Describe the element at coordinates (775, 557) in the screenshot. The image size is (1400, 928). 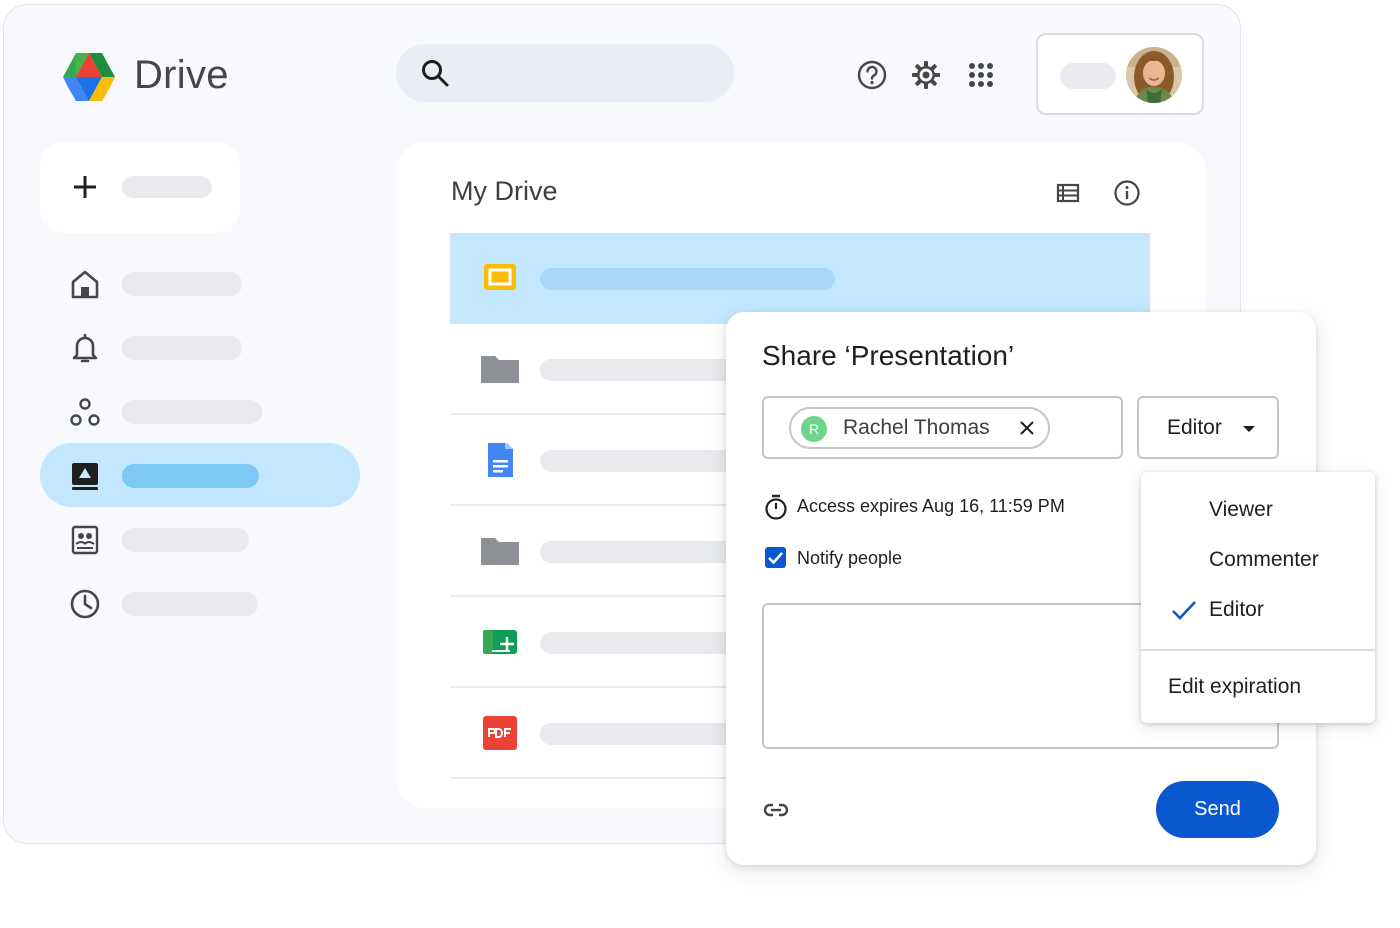
I see `notify-checkbox` at that location.